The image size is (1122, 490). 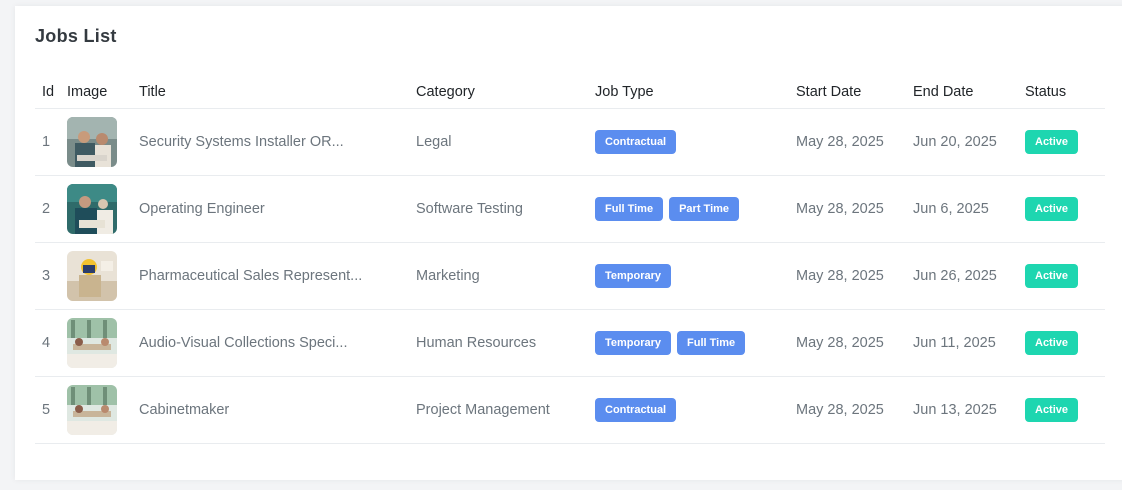 What do you see at coordinates (969, 209) in the screenshot?
I see `cell-end-date: Jun 6, 2025` at bounding box center [969, 209].